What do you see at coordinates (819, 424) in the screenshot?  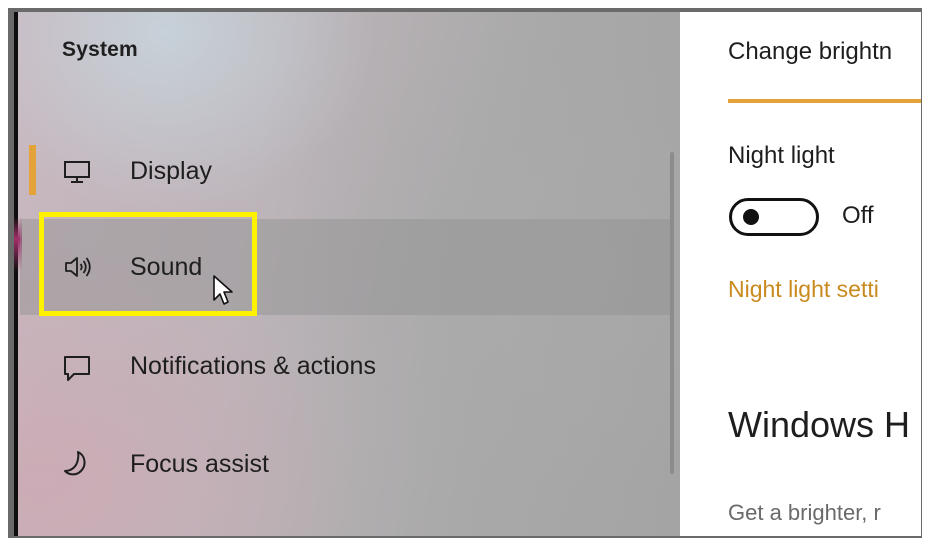 I see `section-heading: Windows H` at bounding box center [819, 424].